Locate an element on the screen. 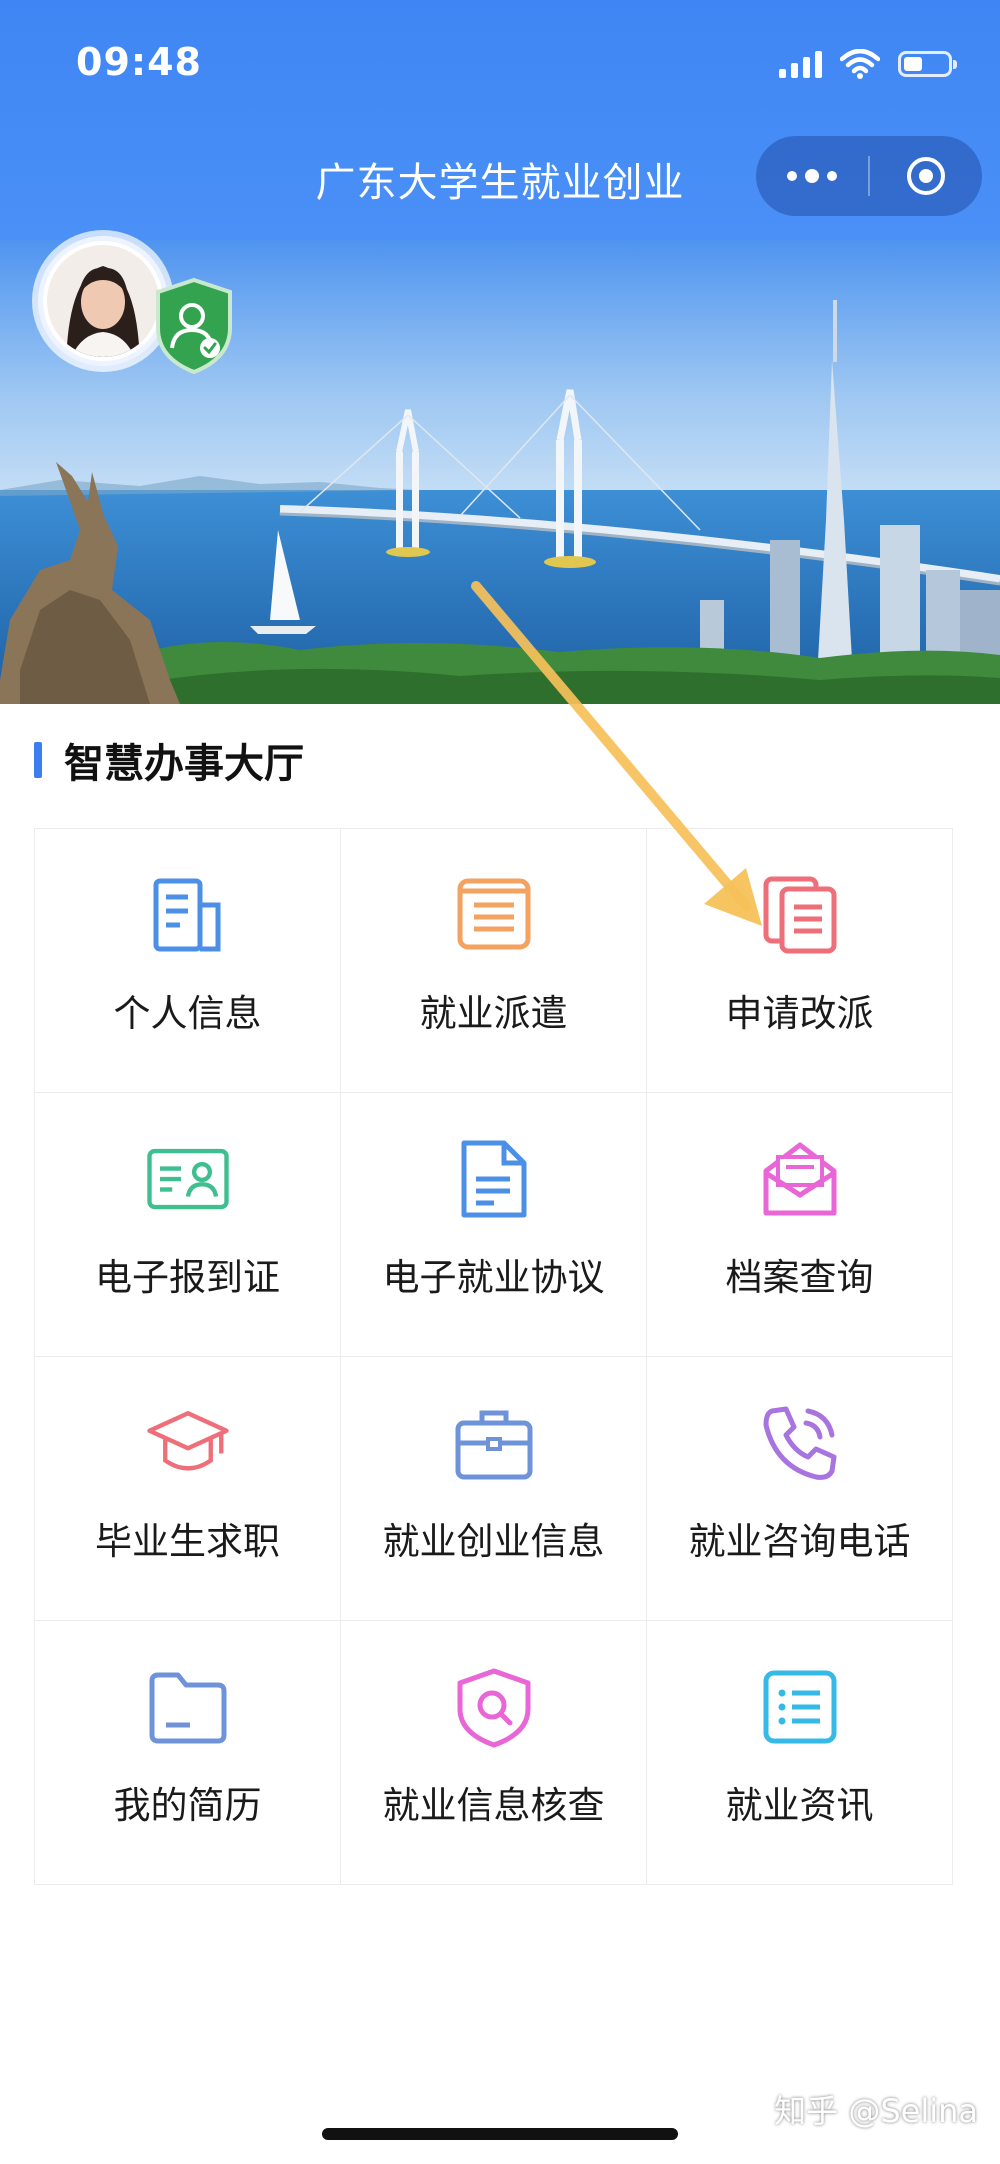 The width and height of the screenshot is (1000, 2164). grid-item-personal-info: 个人信息 is located at coordinates (188, 961).